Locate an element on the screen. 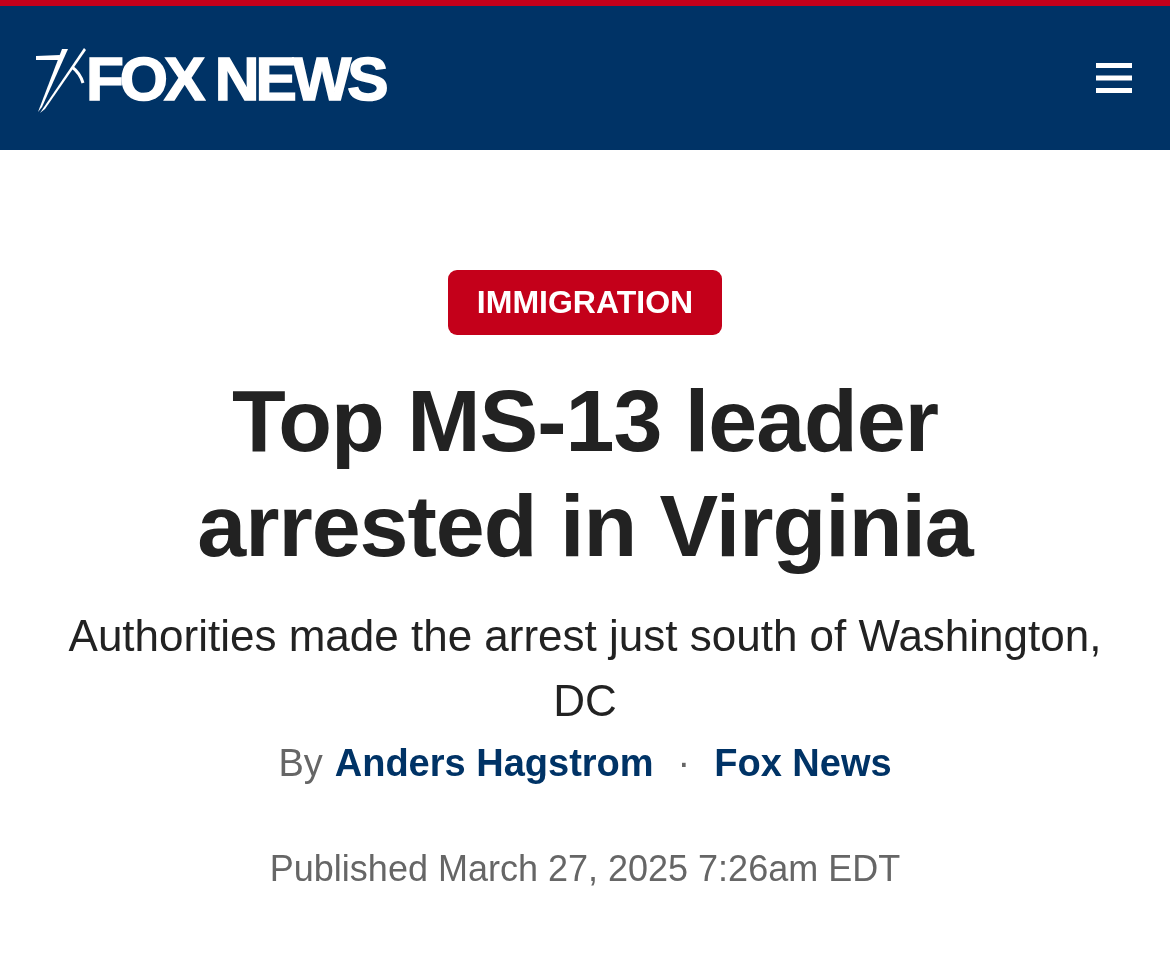 The image size is (1170, 953). article-headline: Top MS-13 leader arrested in Virginia is located at coordinates (585, 473).